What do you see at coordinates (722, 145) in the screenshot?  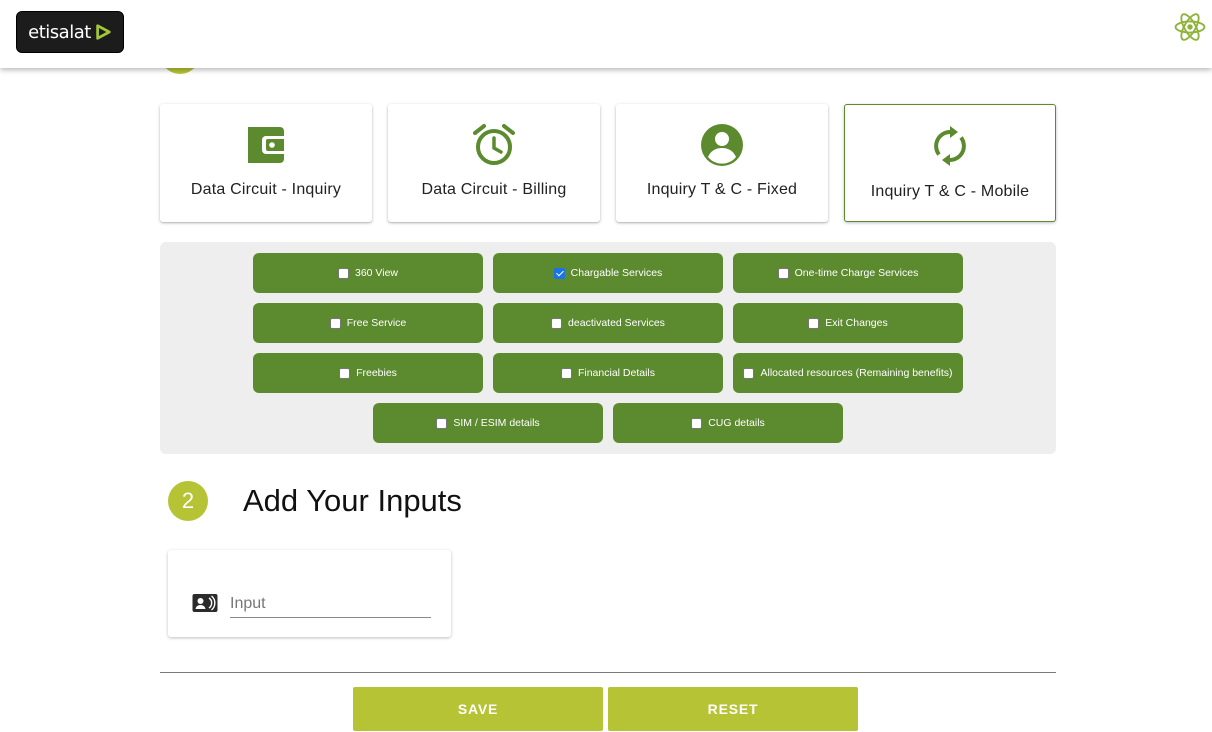 I see `account-circle-icon` at bounding box center [722, 145].